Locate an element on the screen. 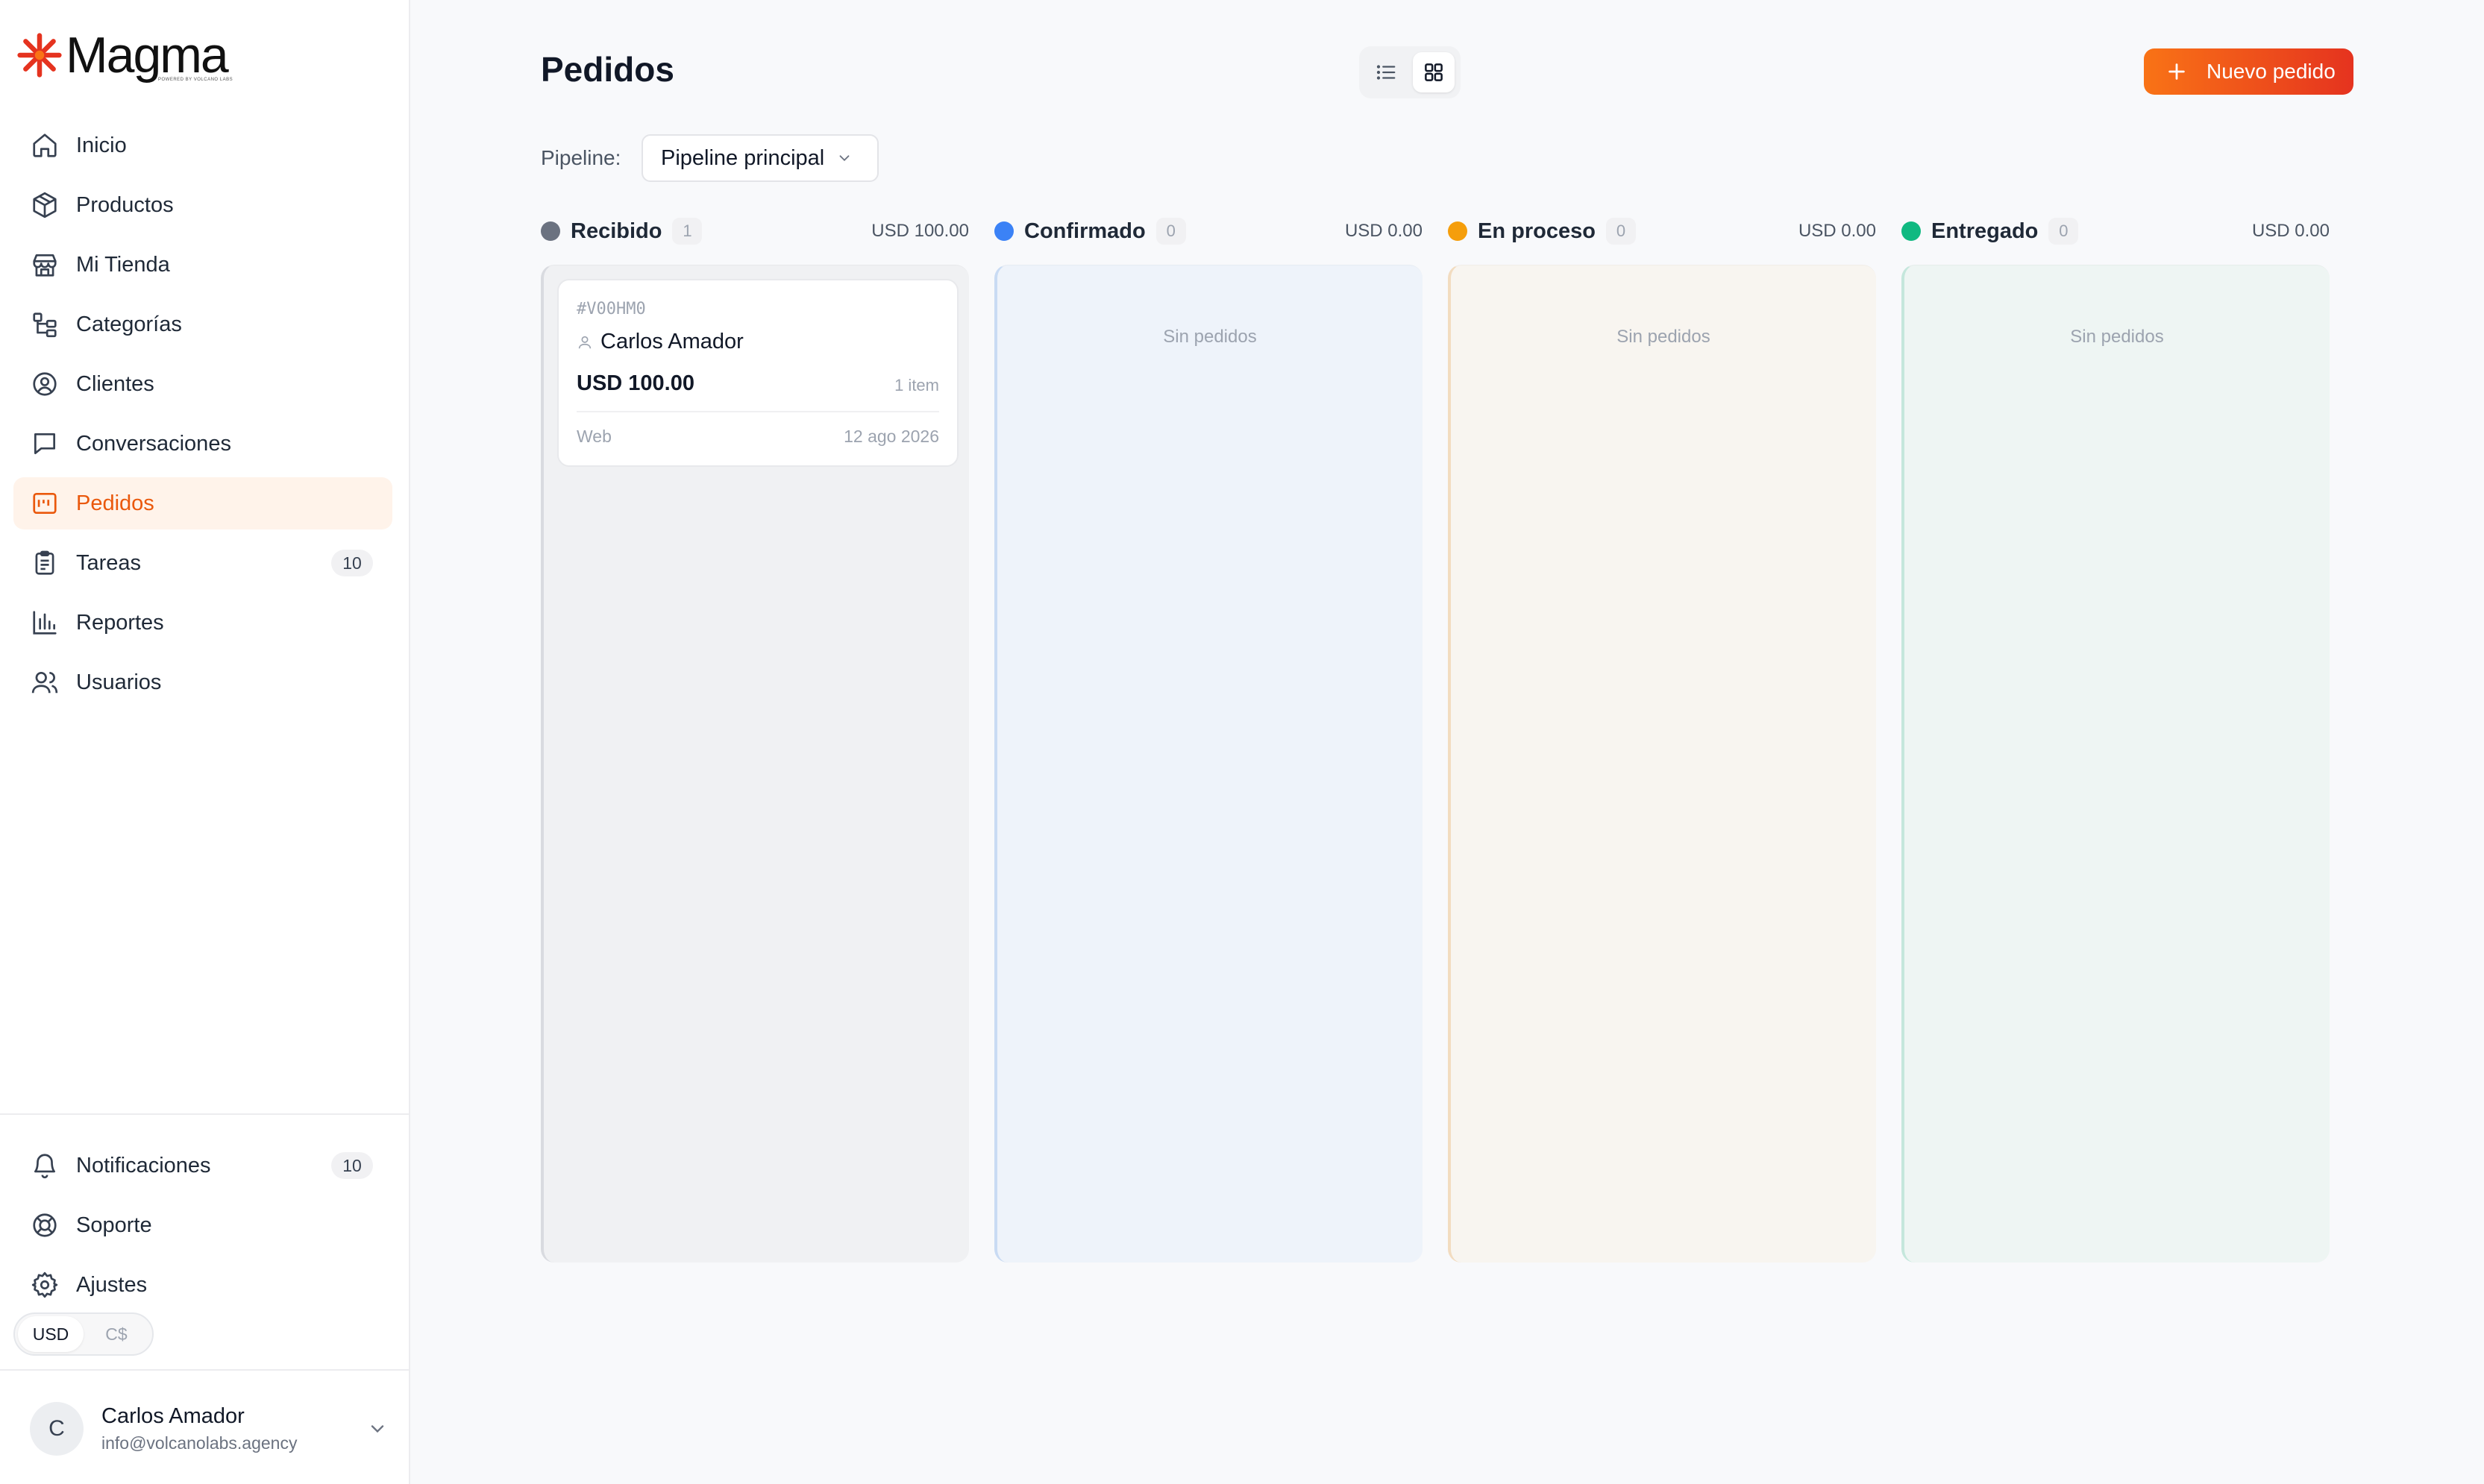 Image resolution: width=2484 pixels, height=1484 pixels. currency-option-usd: USD is located at coordinates (51, 1334).